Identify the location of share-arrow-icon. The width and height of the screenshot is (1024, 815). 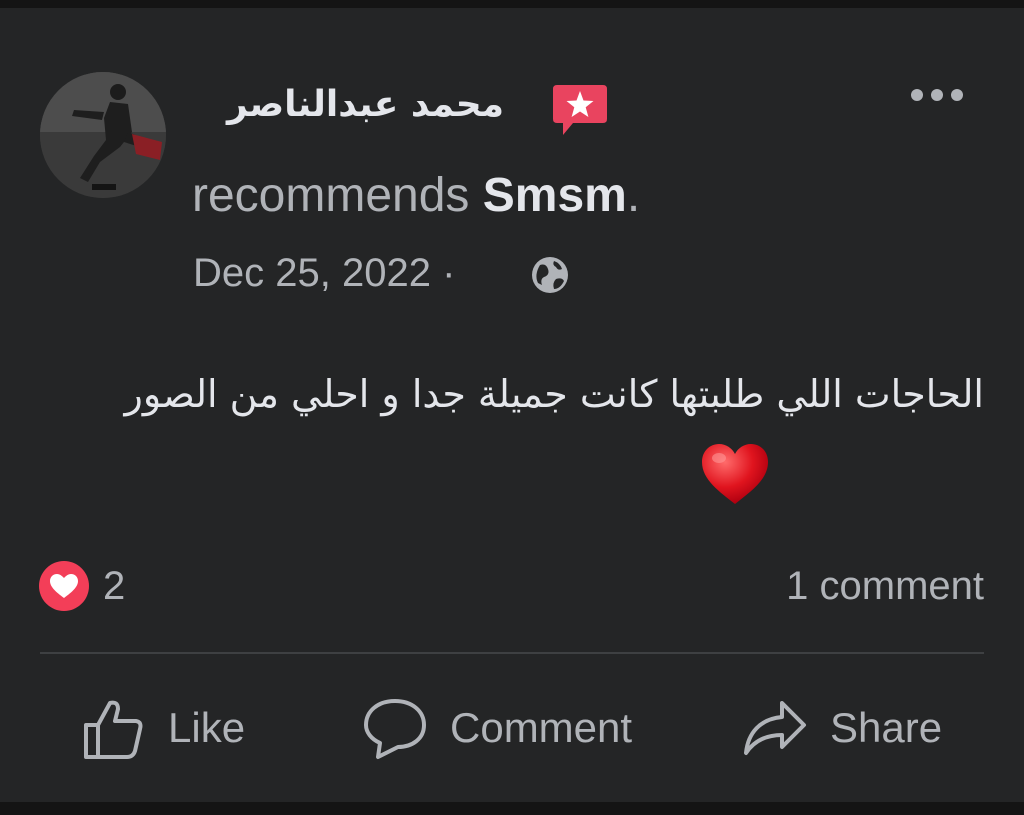
(775, 728).